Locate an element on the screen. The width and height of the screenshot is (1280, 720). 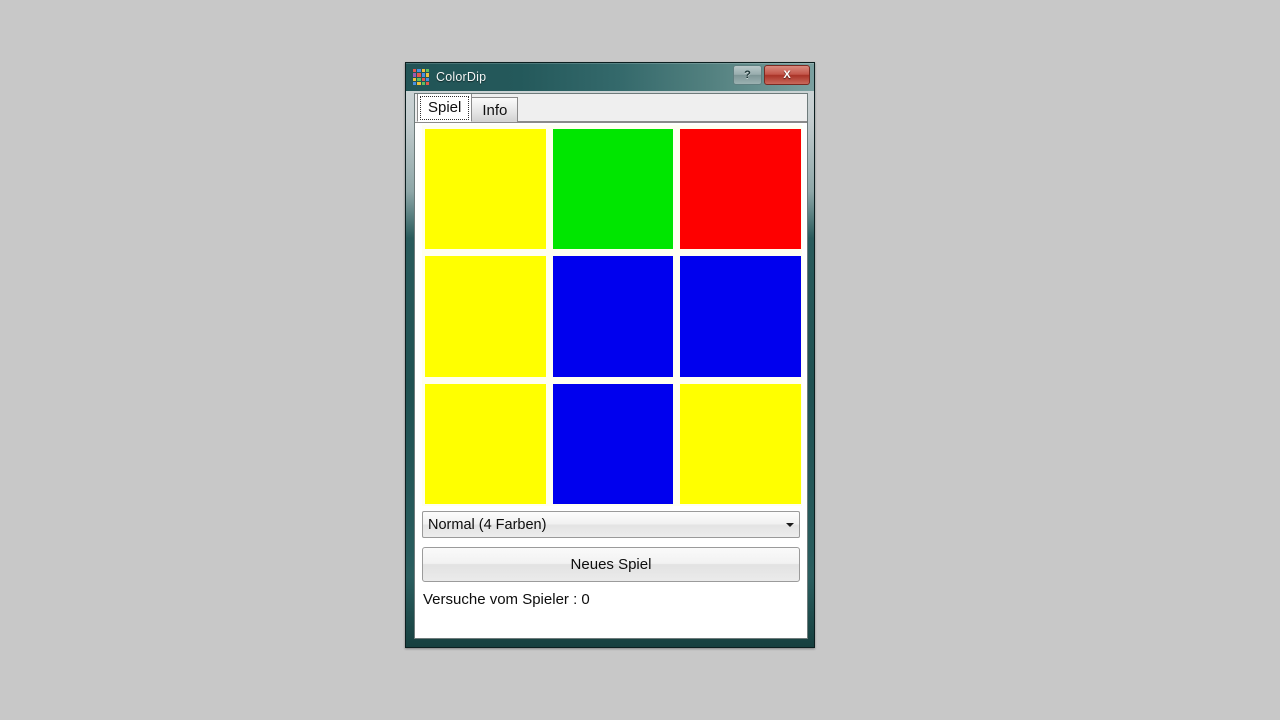
tab-spiel: Spiel is located at coordinates (445, 108).